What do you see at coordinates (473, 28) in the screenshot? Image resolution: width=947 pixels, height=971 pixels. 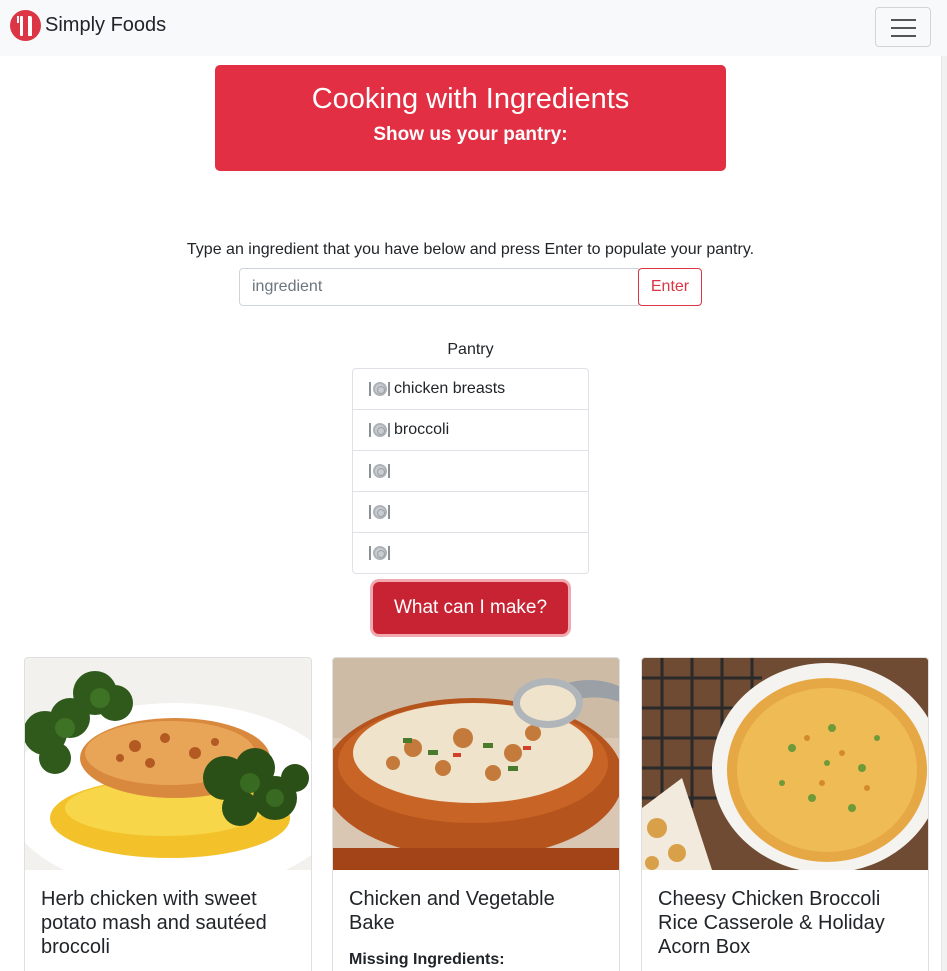 I see `navbar: Simply Foods` at bounding box center [473, 28].